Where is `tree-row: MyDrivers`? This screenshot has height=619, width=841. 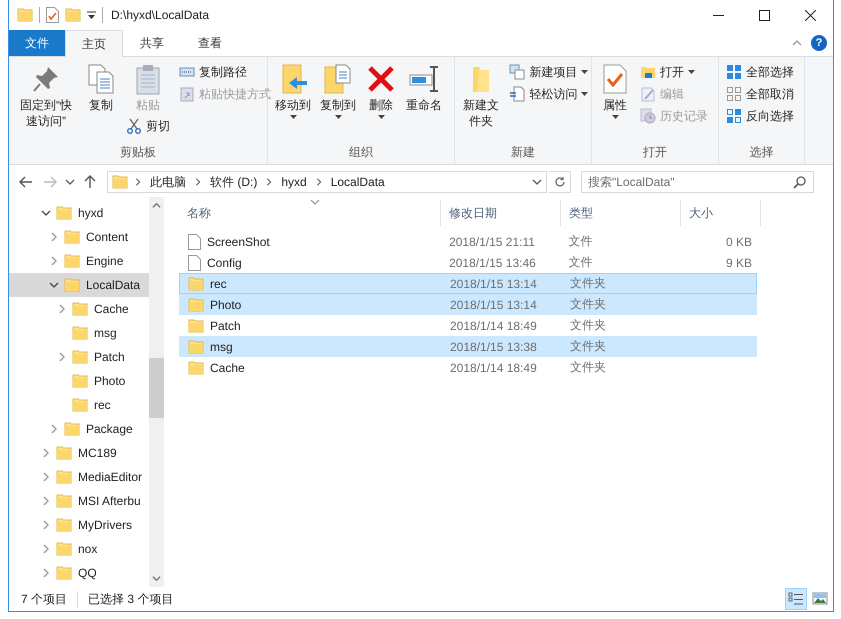 tree-row: MyDrivers is located at coordinates (79, 525).